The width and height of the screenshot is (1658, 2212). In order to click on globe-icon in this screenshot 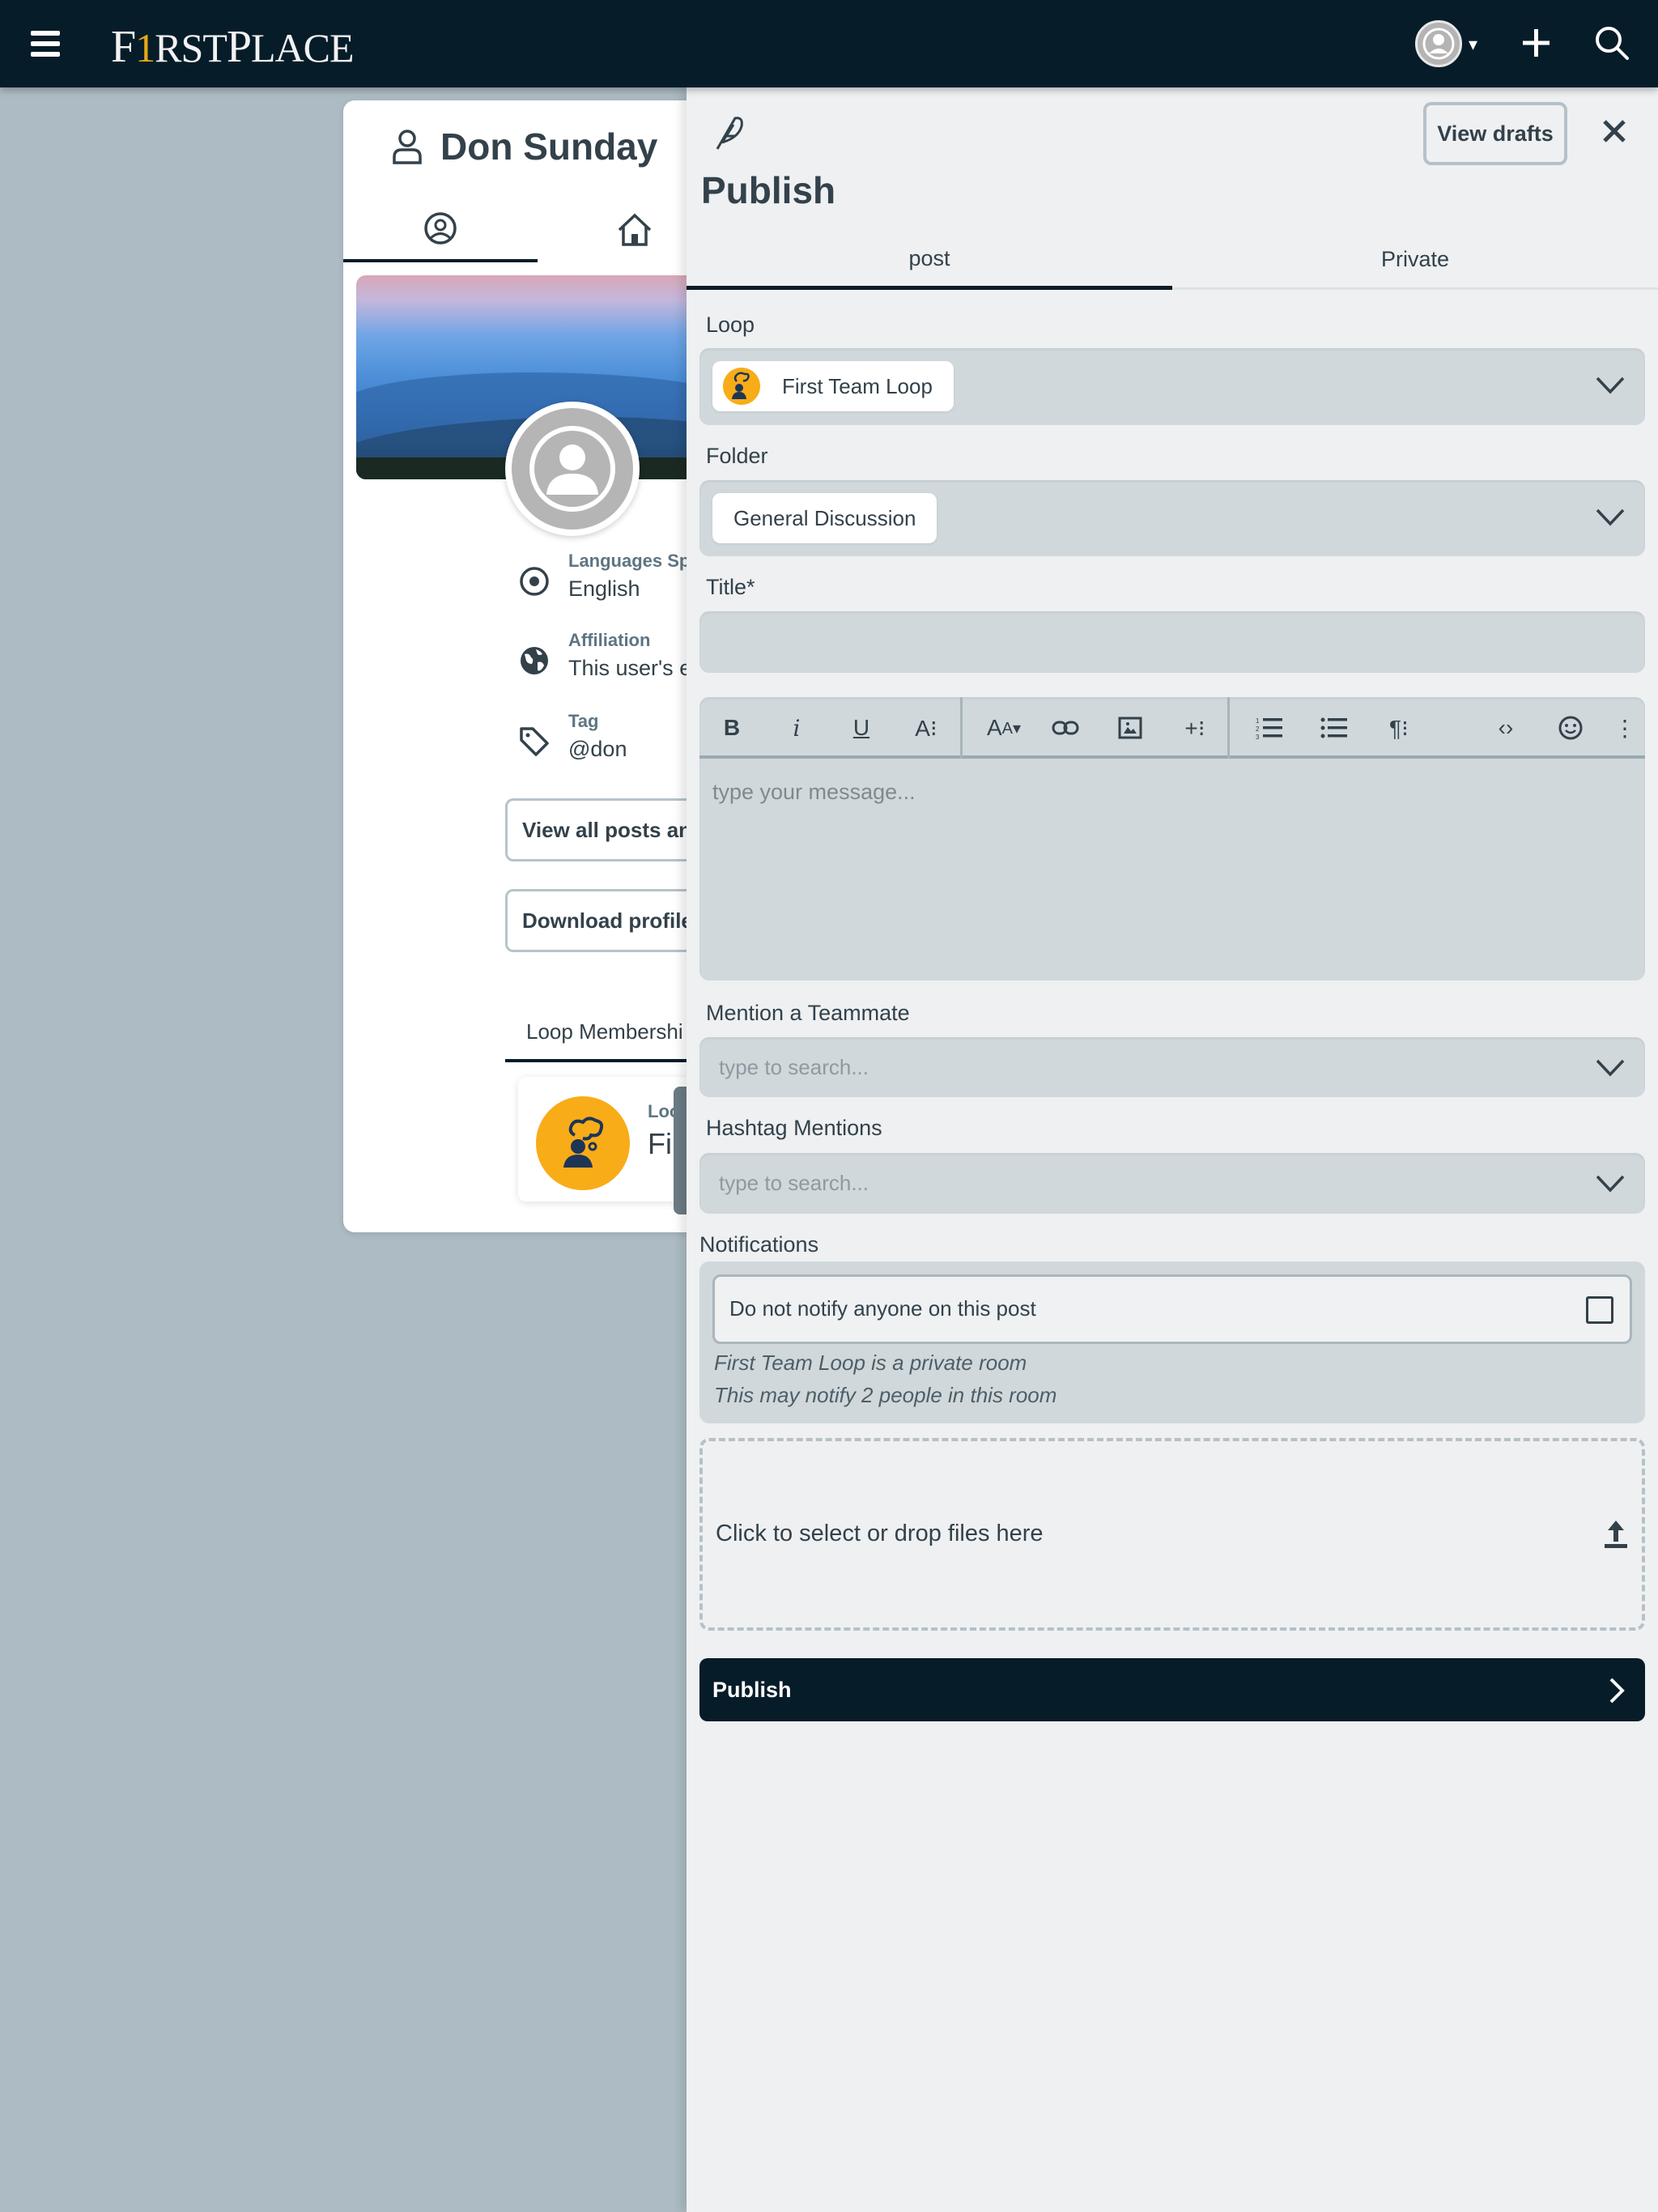, I will do `click(534, 661)`.